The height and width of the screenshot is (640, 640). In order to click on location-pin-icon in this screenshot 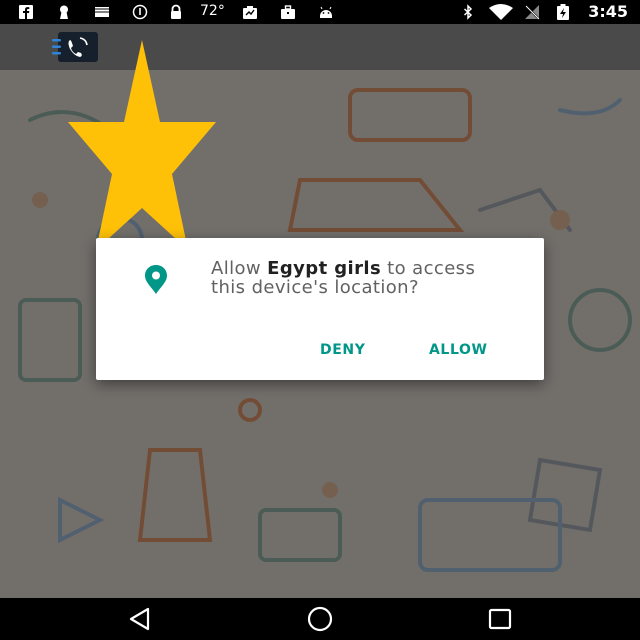, I will do `click(156, 279)`.